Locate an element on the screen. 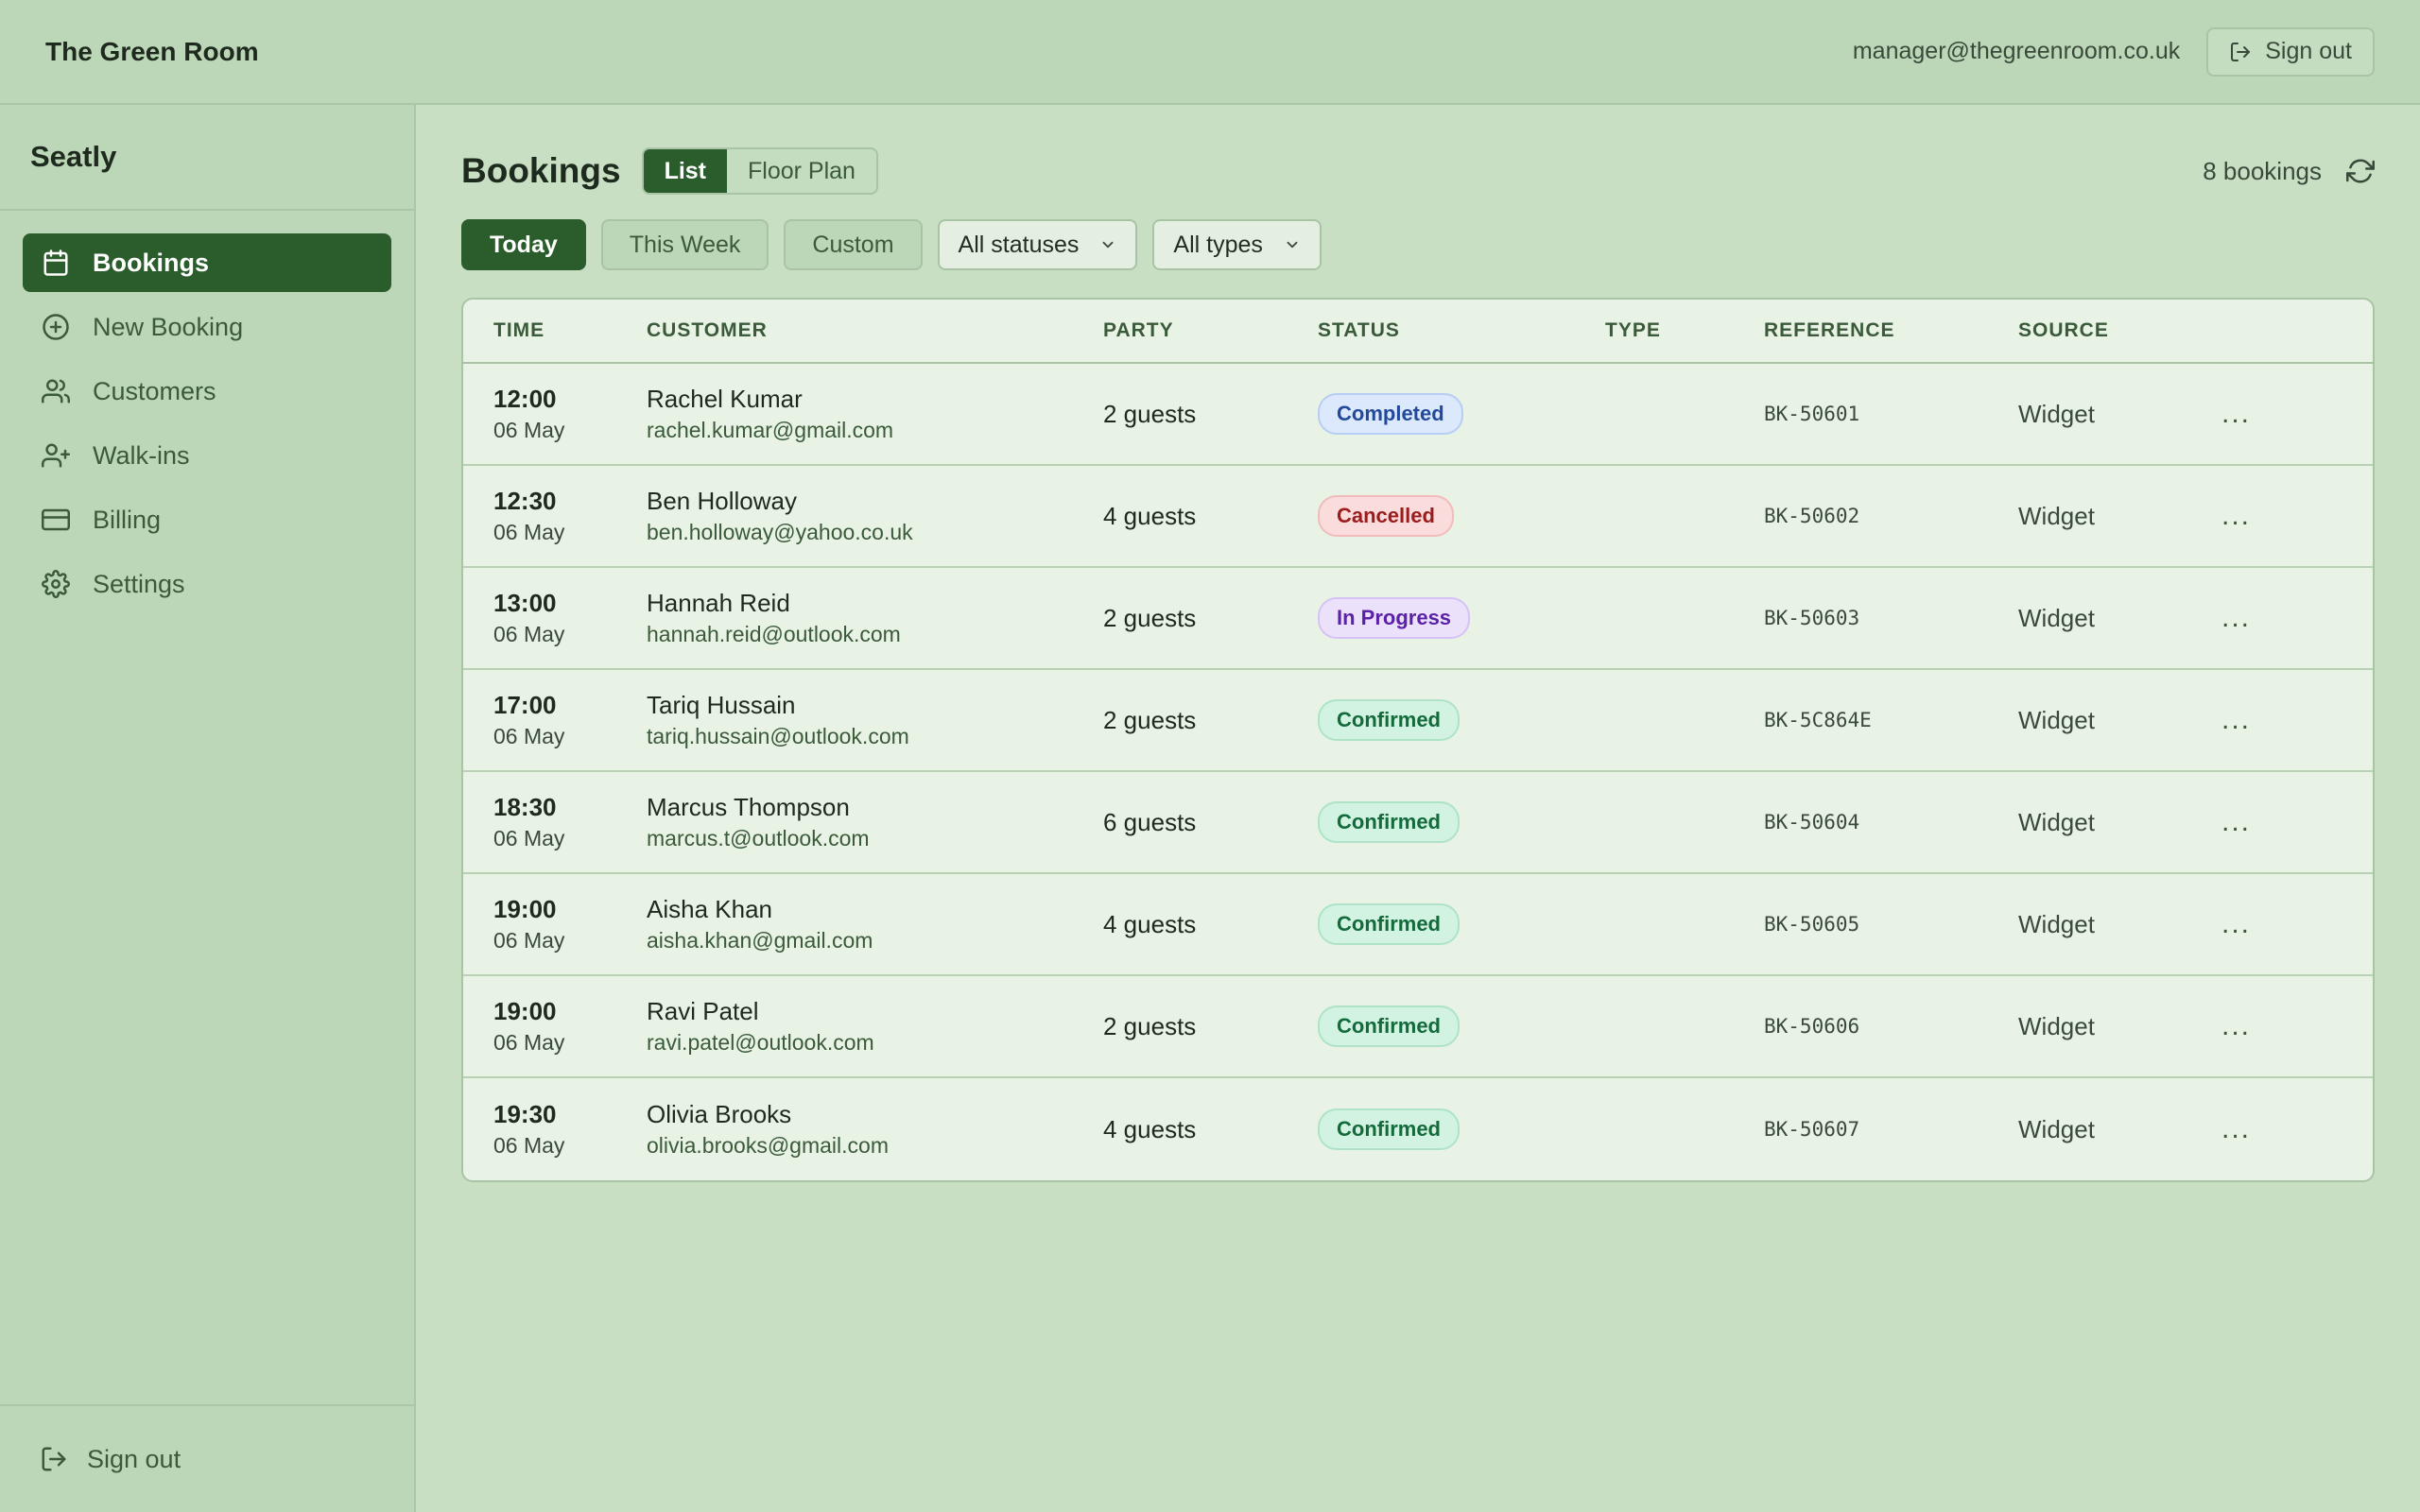 This screenshot has width=2420, height=1512. sidebar-item-label: Customers is located at coordinates (154, 390).